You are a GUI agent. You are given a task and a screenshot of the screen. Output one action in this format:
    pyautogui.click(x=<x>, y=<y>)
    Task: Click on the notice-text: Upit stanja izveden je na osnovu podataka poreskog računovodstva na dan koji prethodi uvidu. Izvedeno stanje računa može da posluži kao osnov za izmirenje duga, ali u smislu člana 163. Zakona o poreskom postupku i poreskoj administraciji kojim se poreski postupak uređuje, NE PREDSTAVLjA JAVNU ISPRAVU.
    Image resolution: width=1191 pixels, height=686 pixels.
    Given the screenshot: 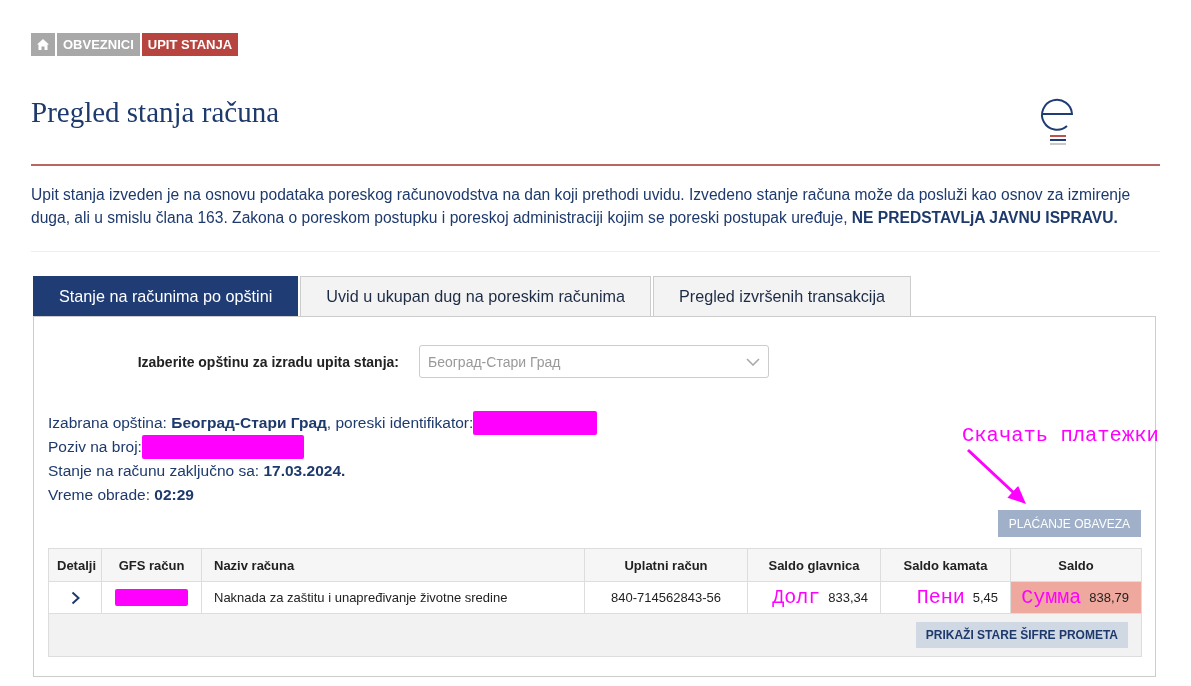 What is the action you would take?
    pyautogui.click(x=595, y=217)
    